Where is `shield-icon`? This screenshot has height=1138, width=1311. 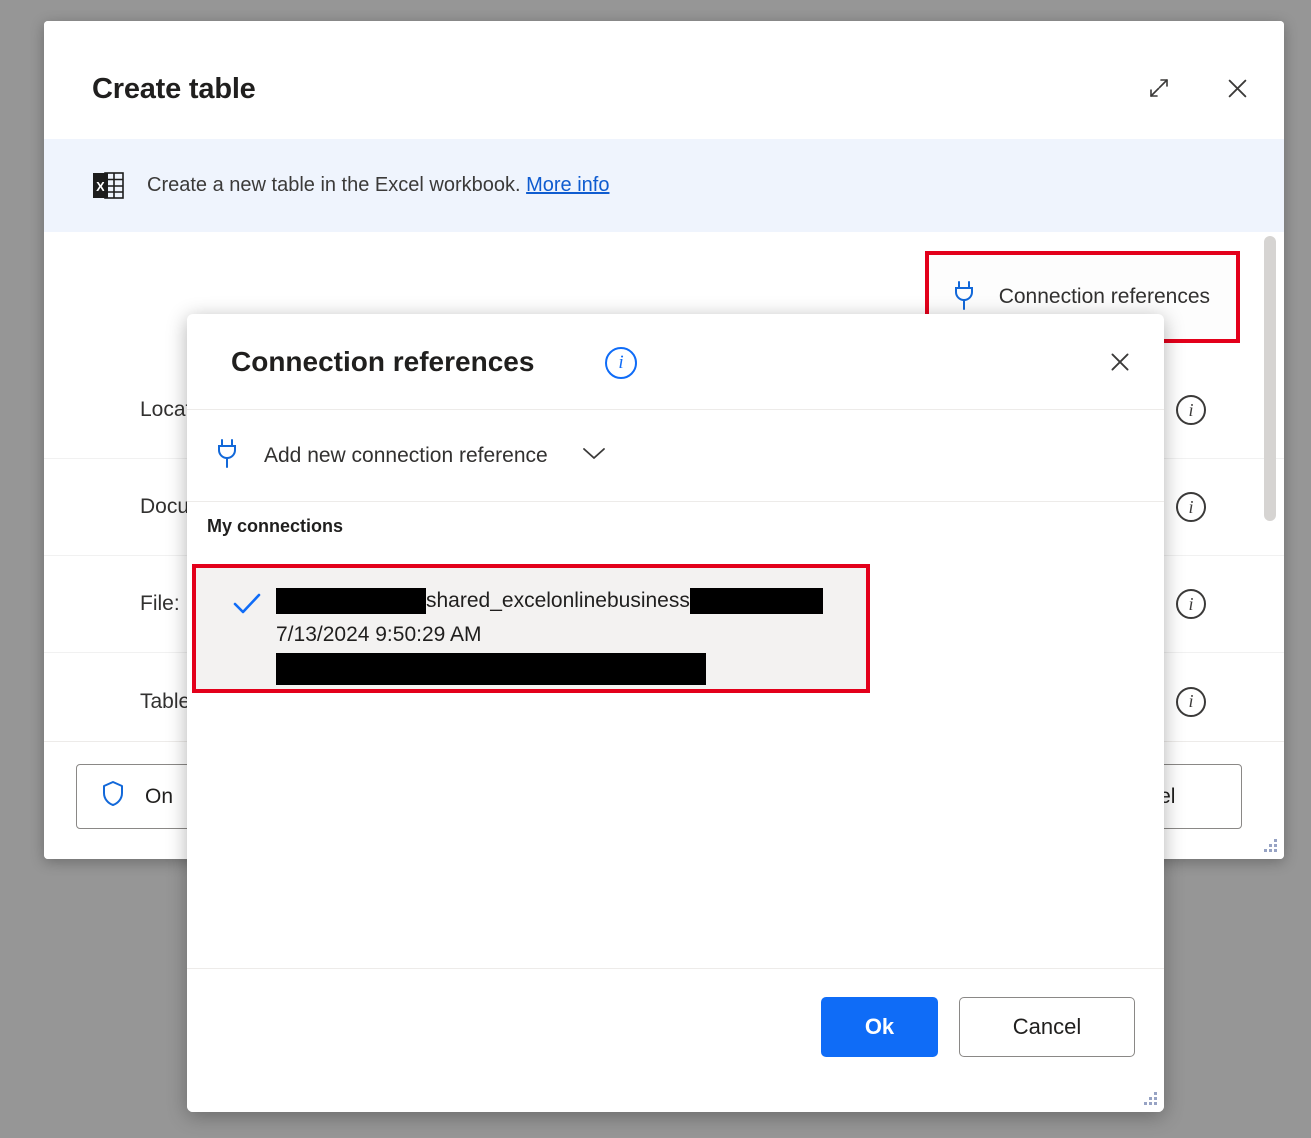
shield-icon is located at coordinates (113, 797).